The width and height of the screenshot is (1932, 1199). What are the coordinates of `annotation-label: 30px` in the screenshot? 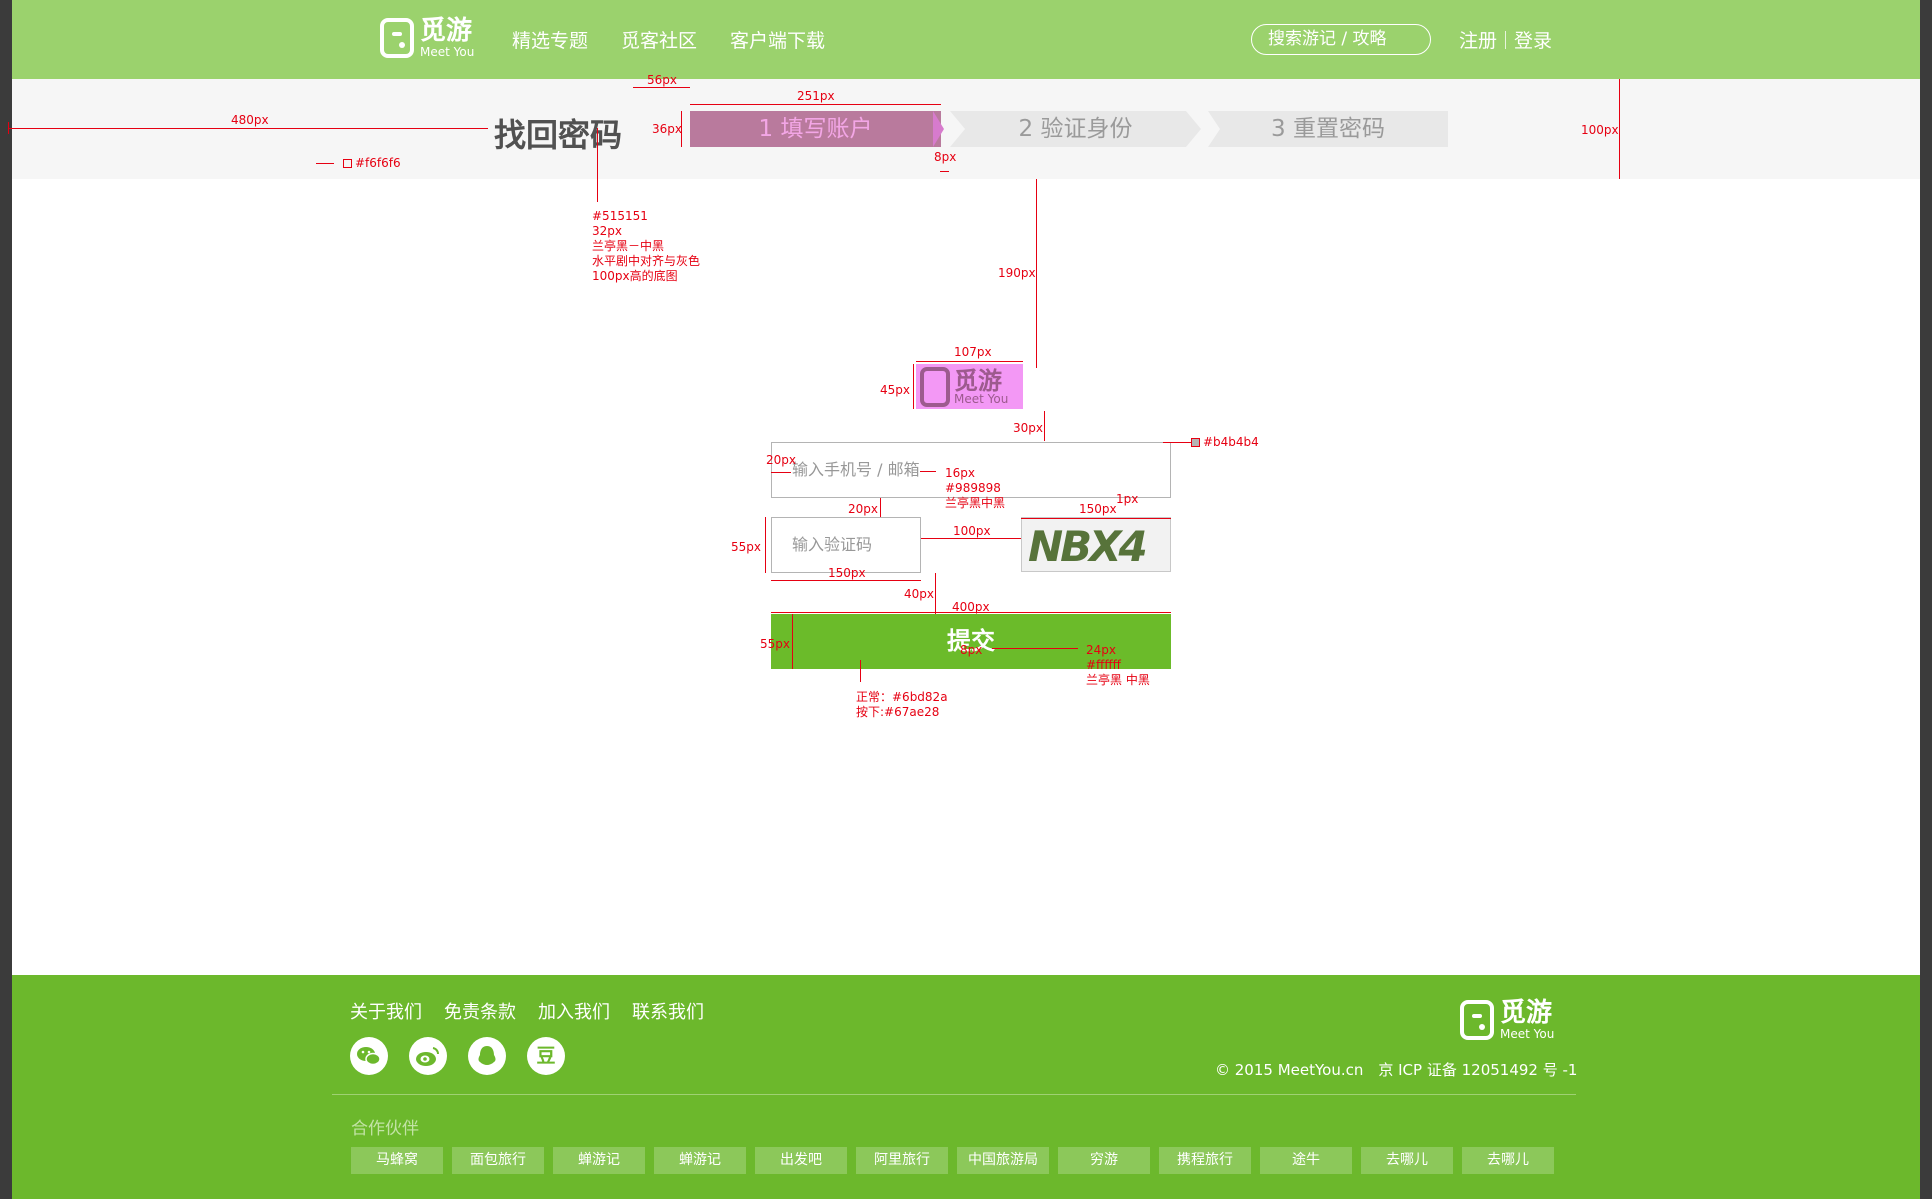 It's located at (1028, 428).